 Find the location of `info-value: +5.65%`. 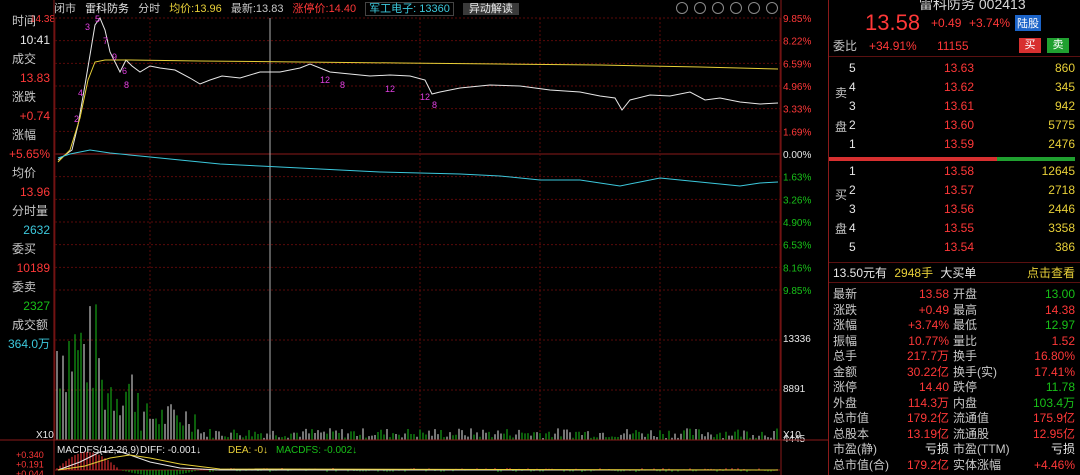

info-value: +5.65% is located at coordinates (29, 154).